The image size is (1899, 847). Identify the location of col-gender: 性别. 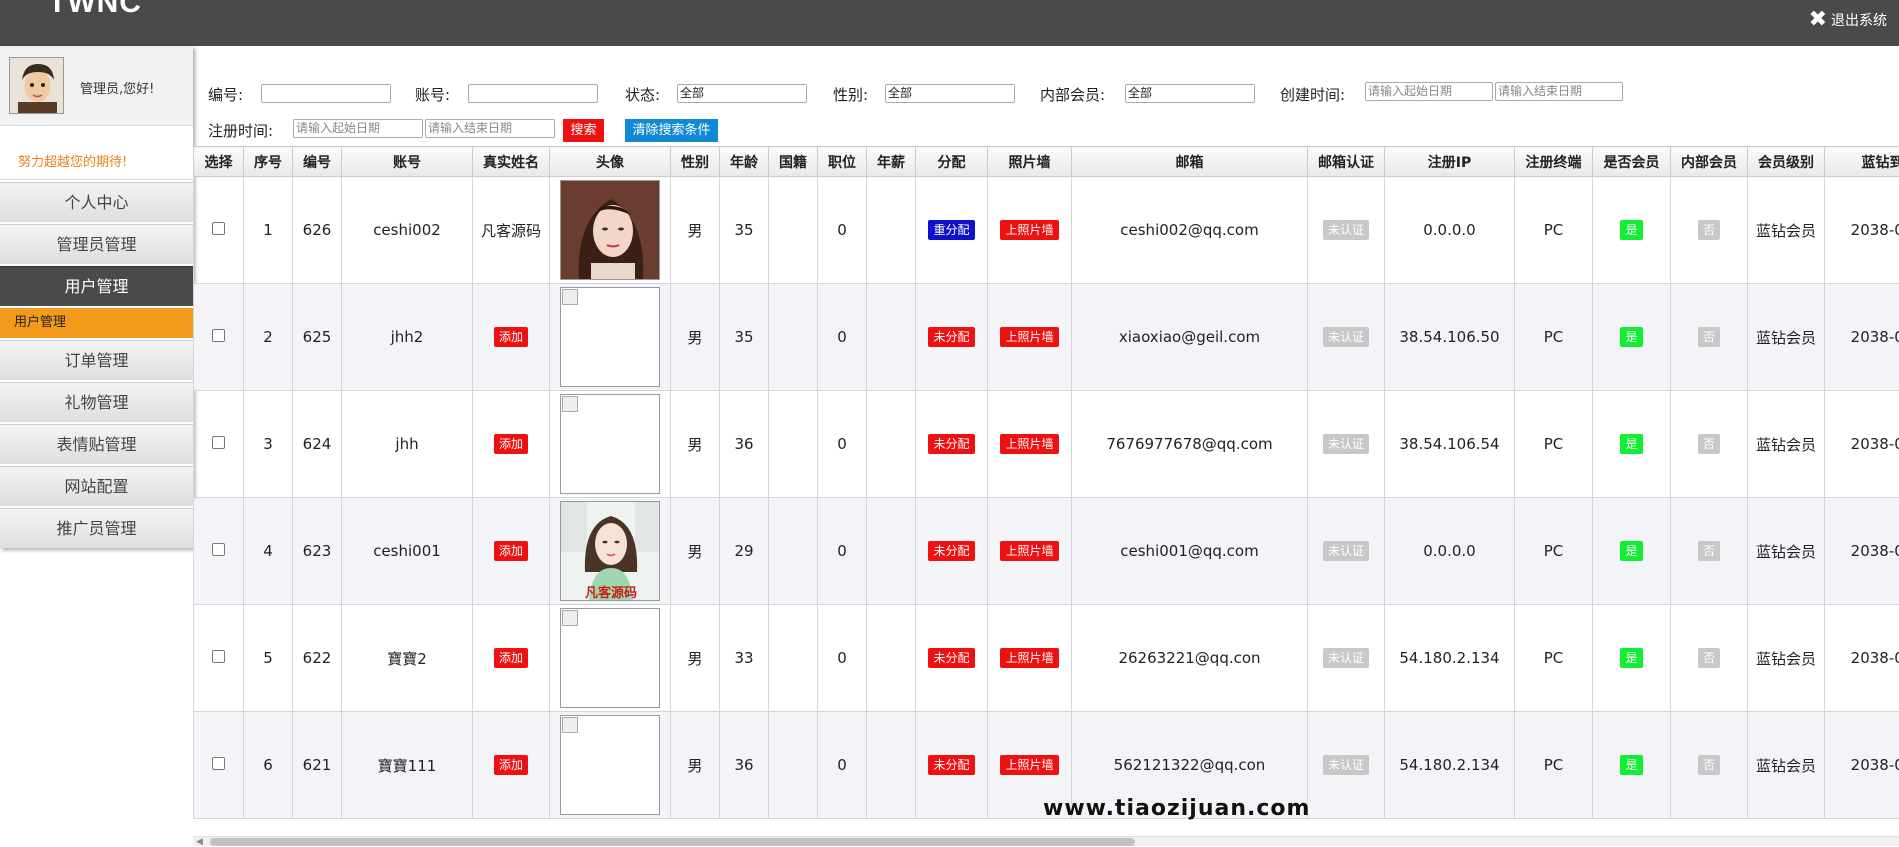
(695, 162).